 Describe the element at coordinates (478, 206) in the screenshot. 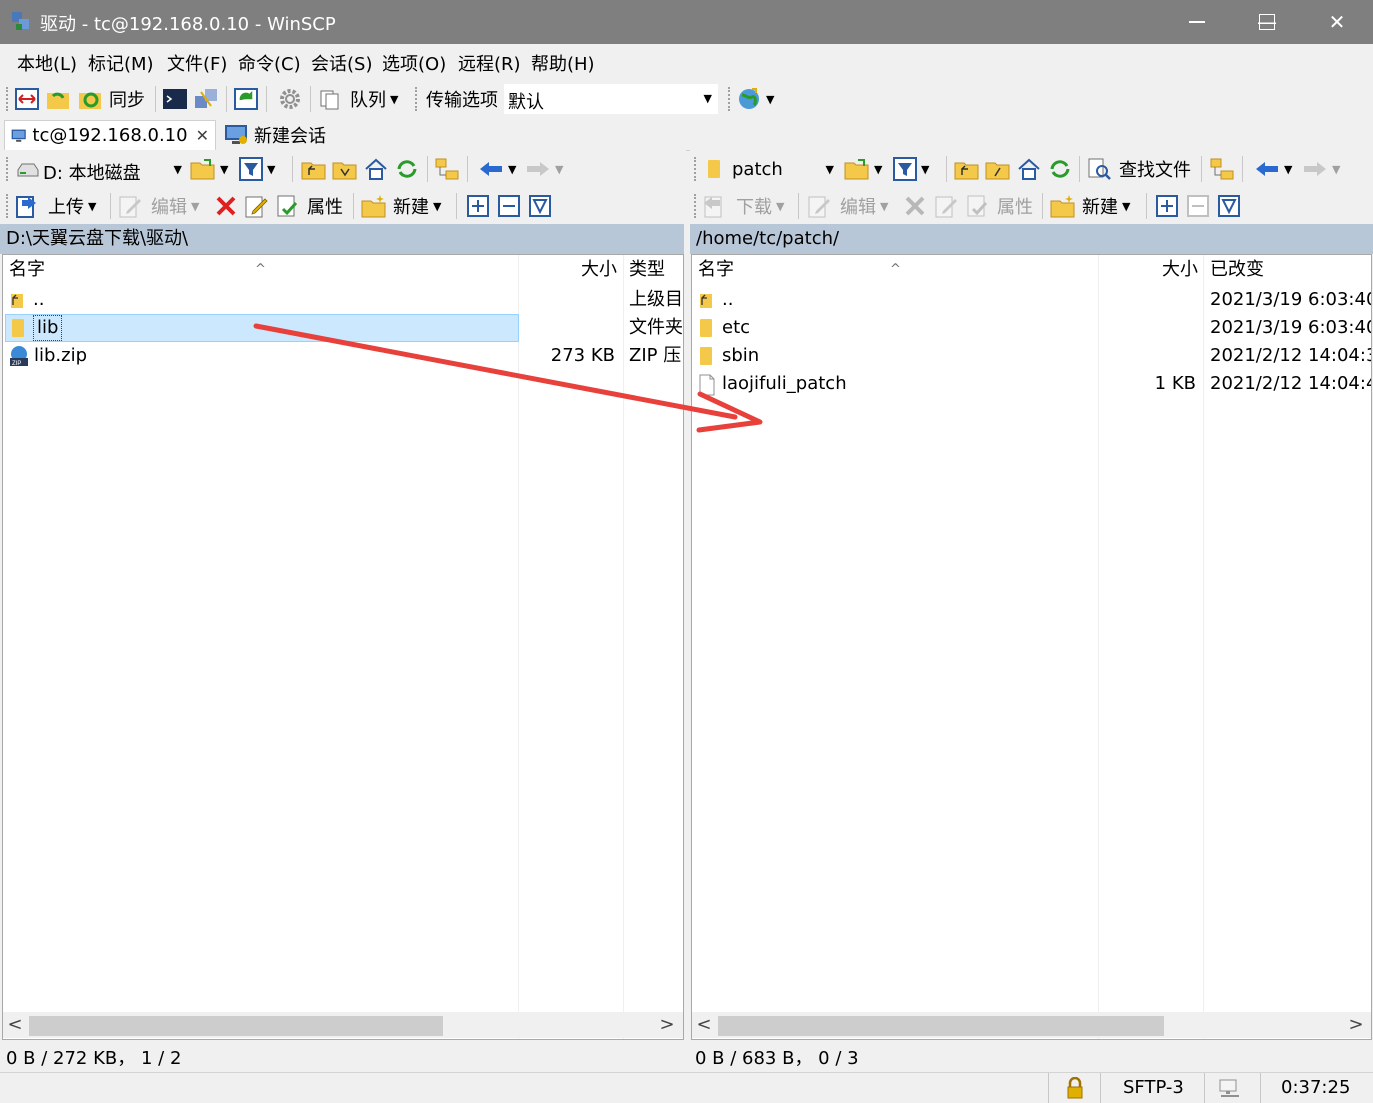

I see `left-select-button` at that location.